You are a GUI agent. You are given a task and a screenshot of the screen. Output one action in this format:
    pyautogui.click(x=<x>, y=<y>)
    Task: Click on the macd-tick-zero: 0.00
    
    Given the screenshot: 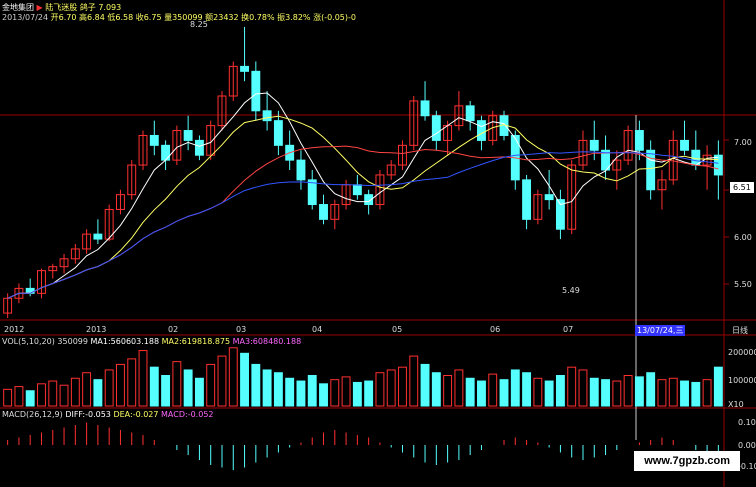 What is the action you would take?
    pyautogui.click(x=747, y=445)
    